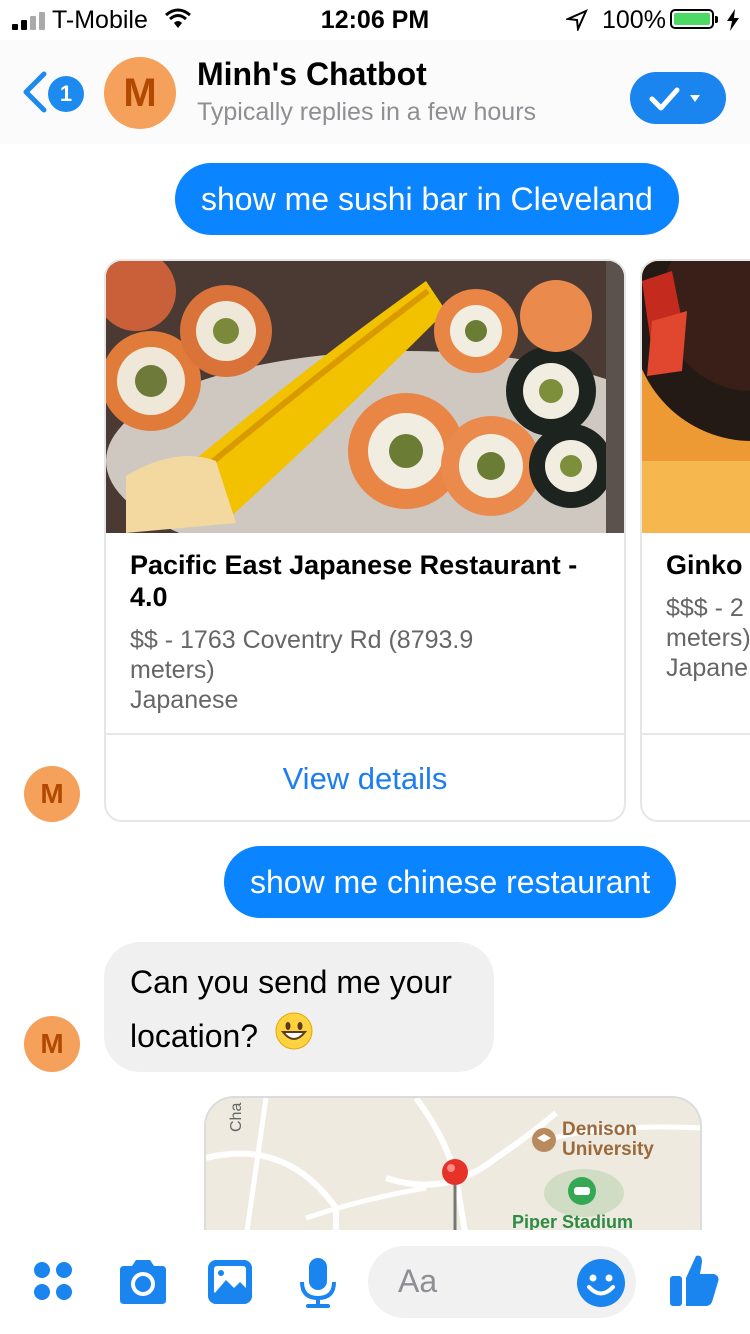 The width and height of the screenshot is (750, 1334). I want to click on status-bar: T-Mobile 12:06 PM 100%, so click(375, 20).